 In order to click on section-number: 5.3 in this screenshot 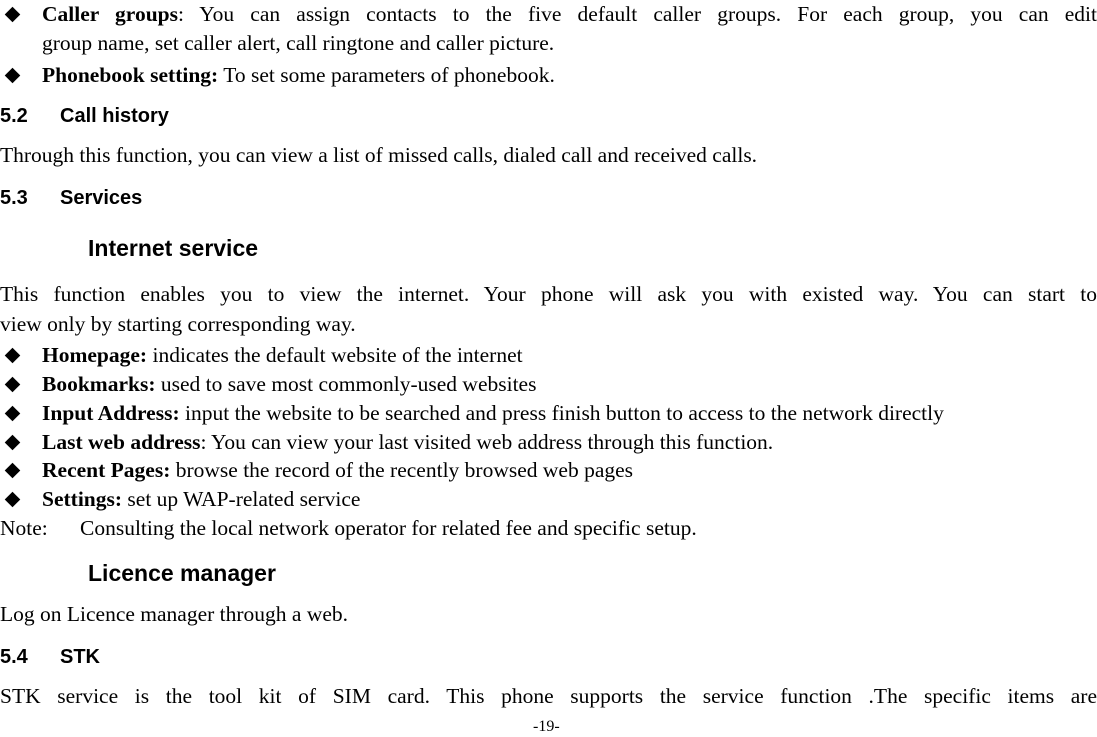, I will do `click(14, 198)`.